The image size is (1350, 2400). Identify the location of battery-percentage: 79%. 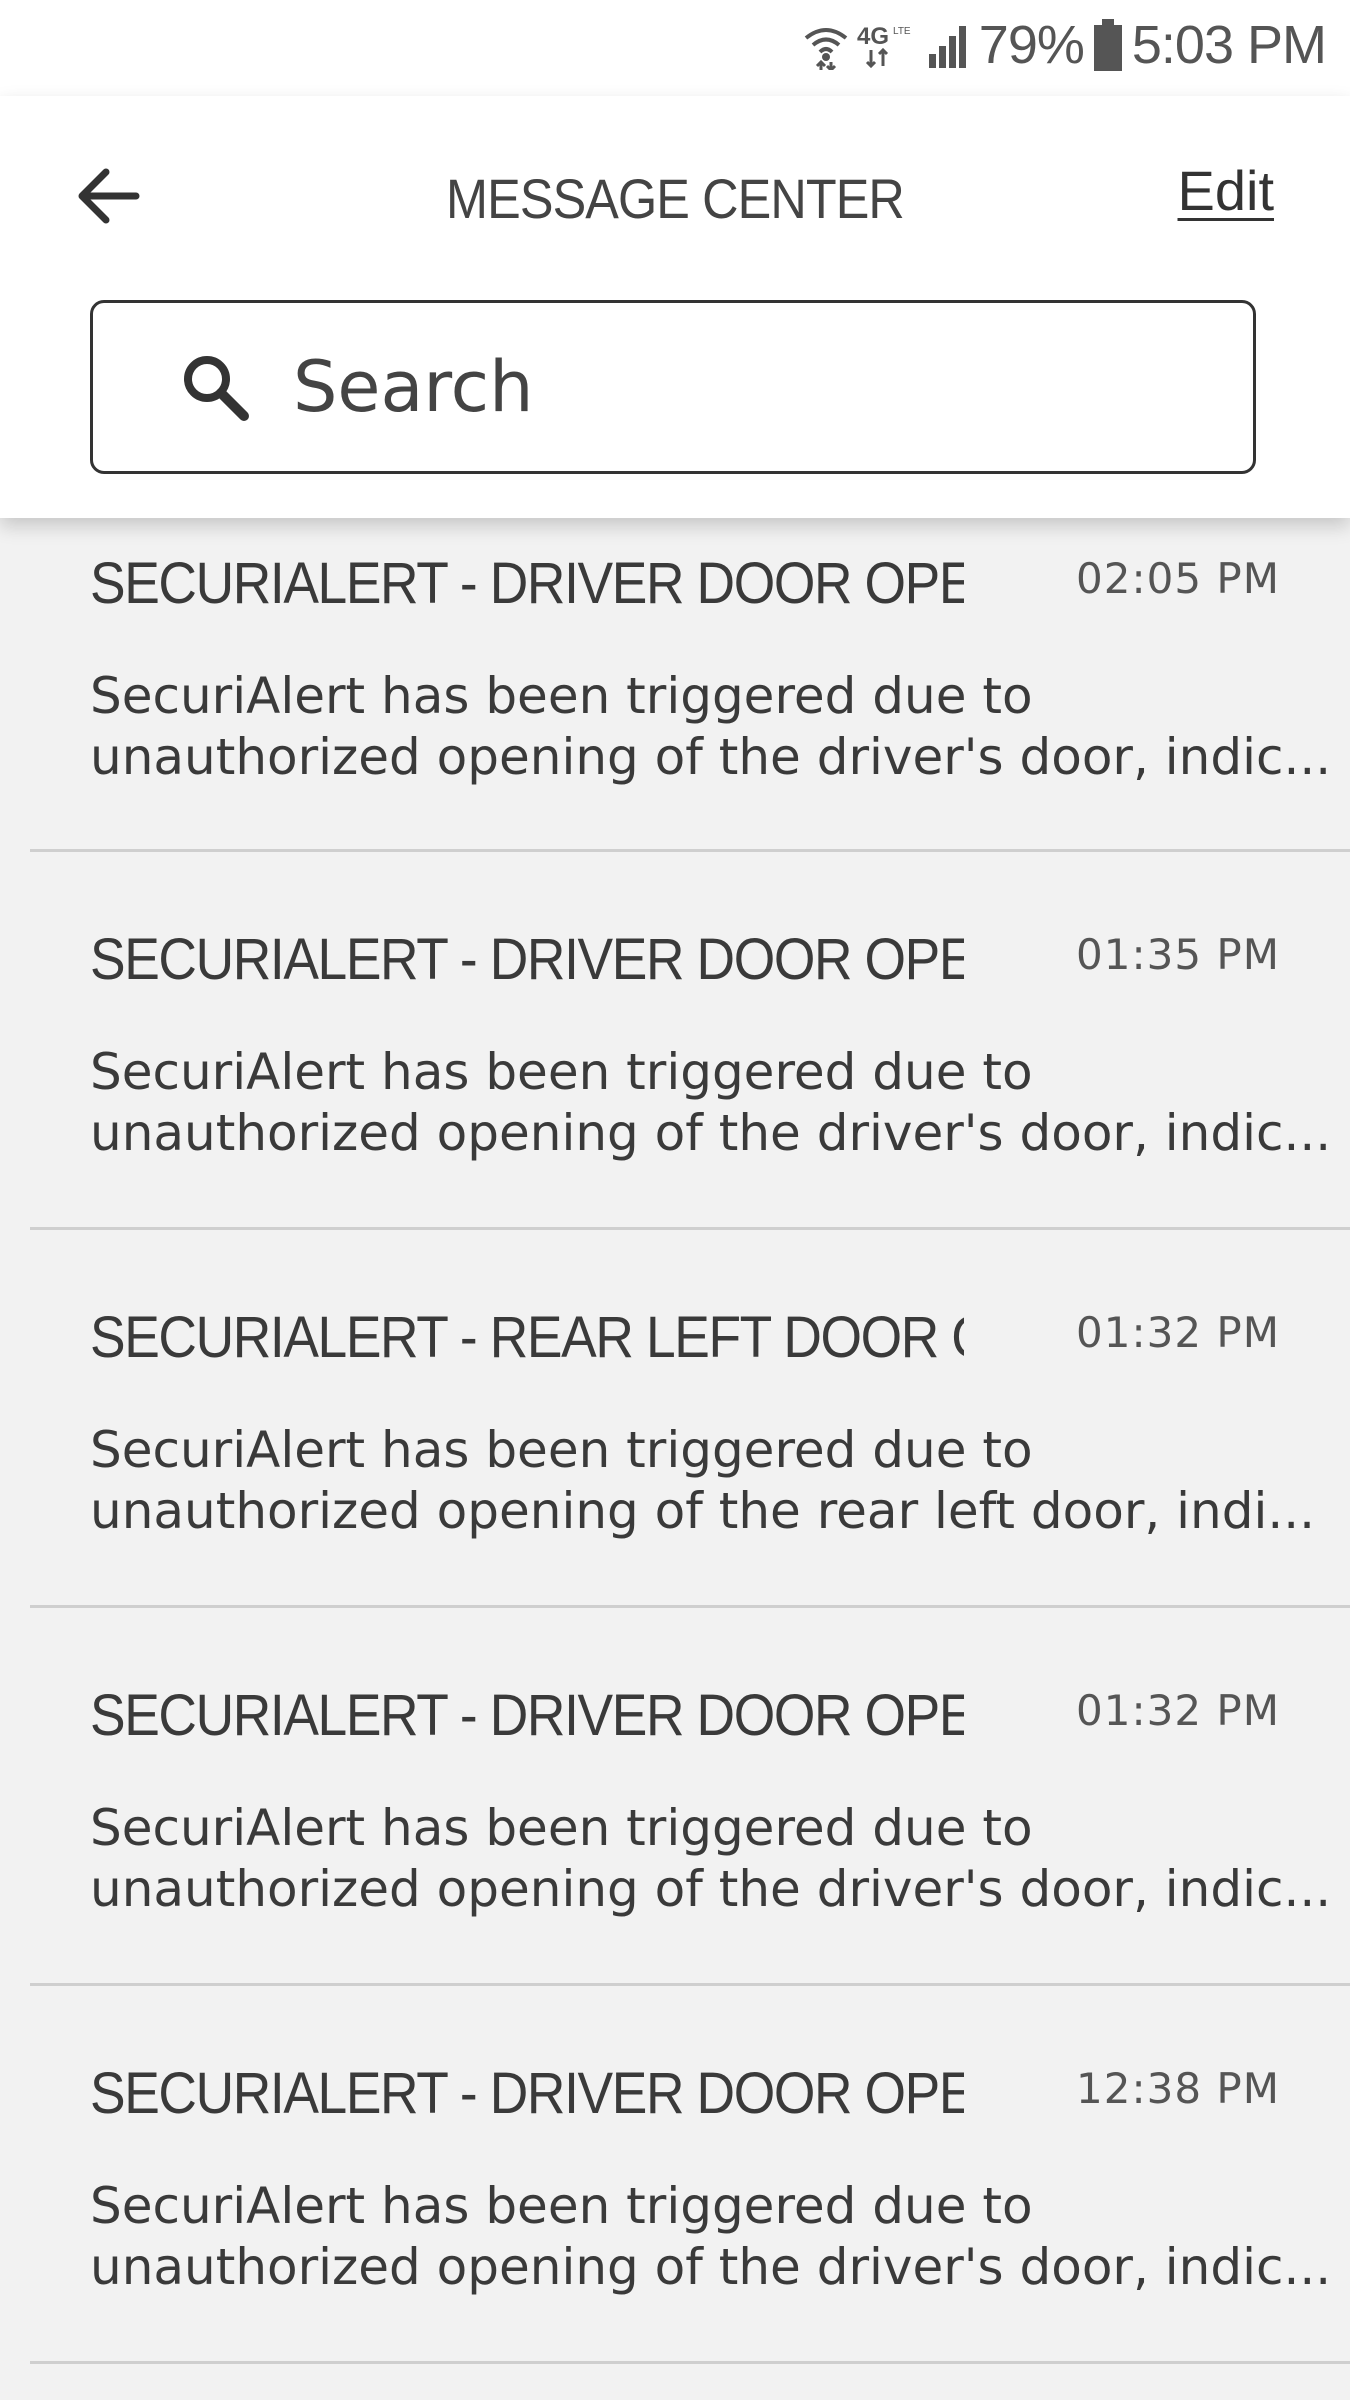
(1031, 45).